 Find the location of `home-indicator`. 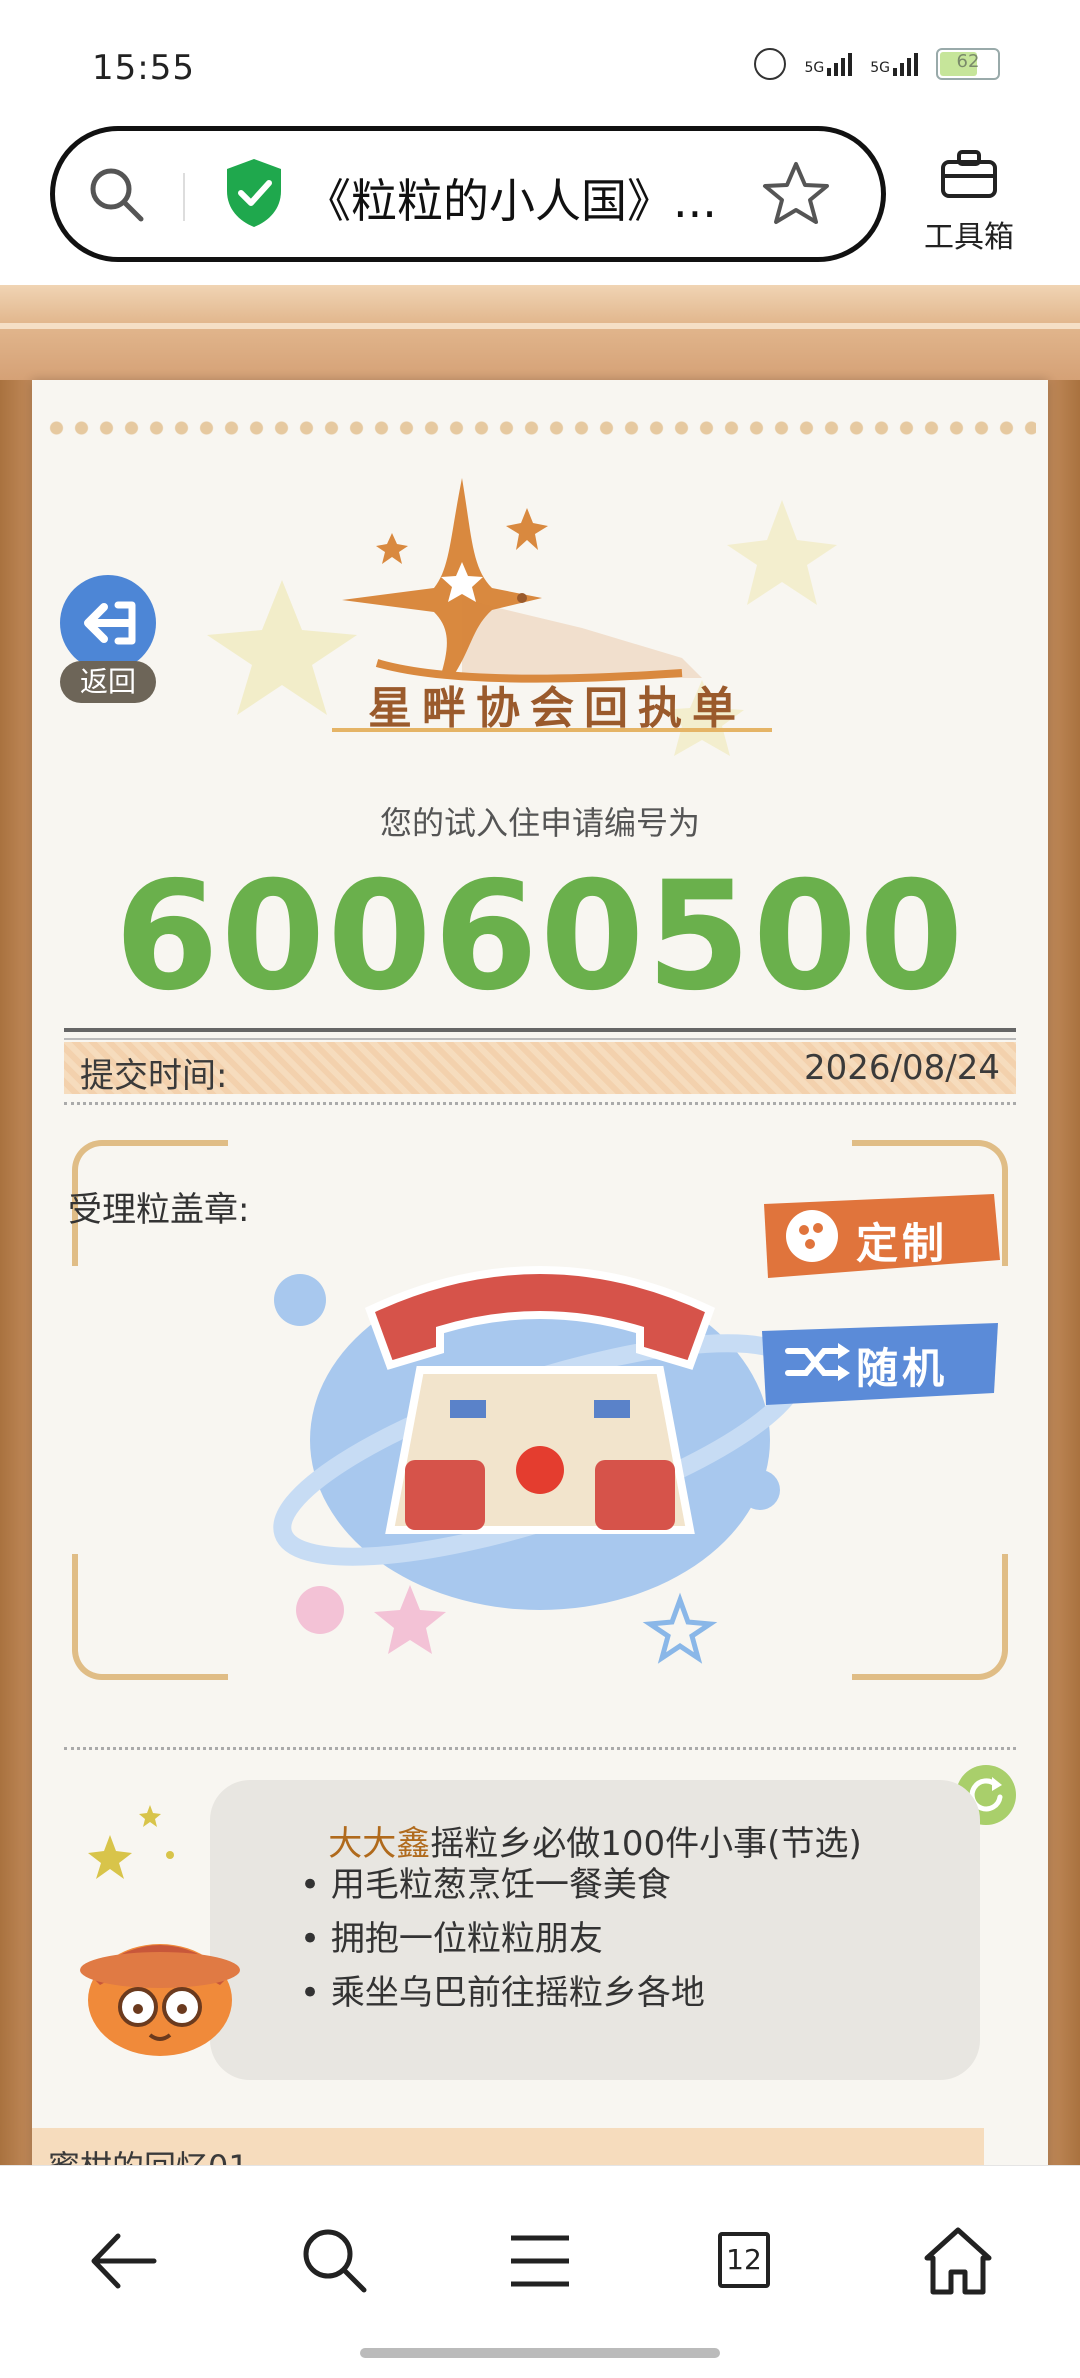

home-indicator is located at coordinates (540, 2353).